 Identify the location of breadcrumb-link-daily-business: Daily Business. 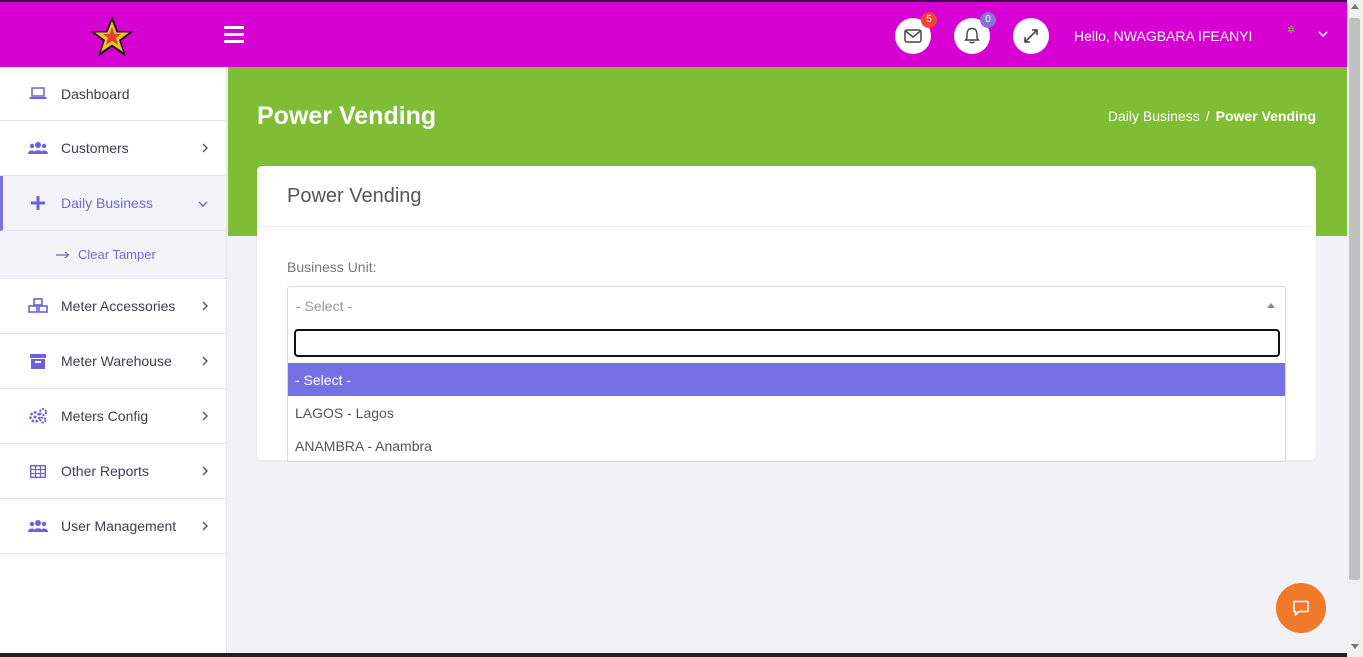
(1154, 116).